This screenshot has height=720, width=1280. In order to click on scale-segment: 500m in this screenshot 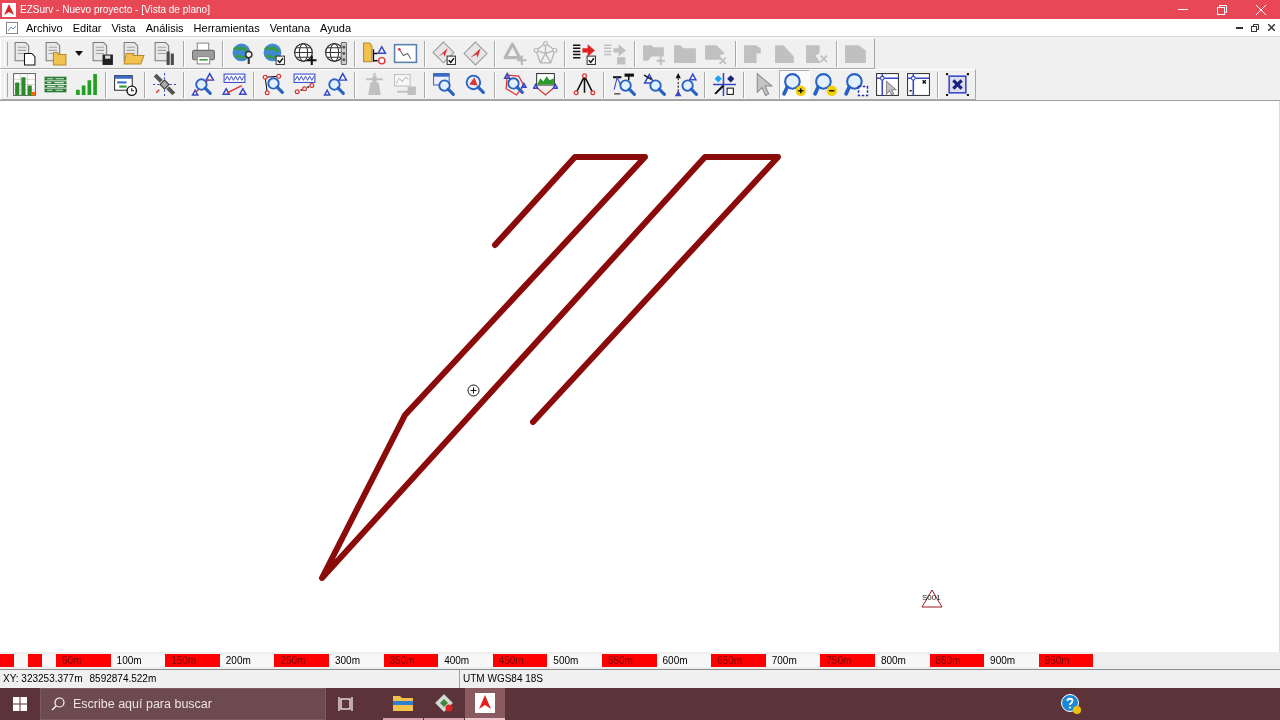, I will do `click(574, 660)`.